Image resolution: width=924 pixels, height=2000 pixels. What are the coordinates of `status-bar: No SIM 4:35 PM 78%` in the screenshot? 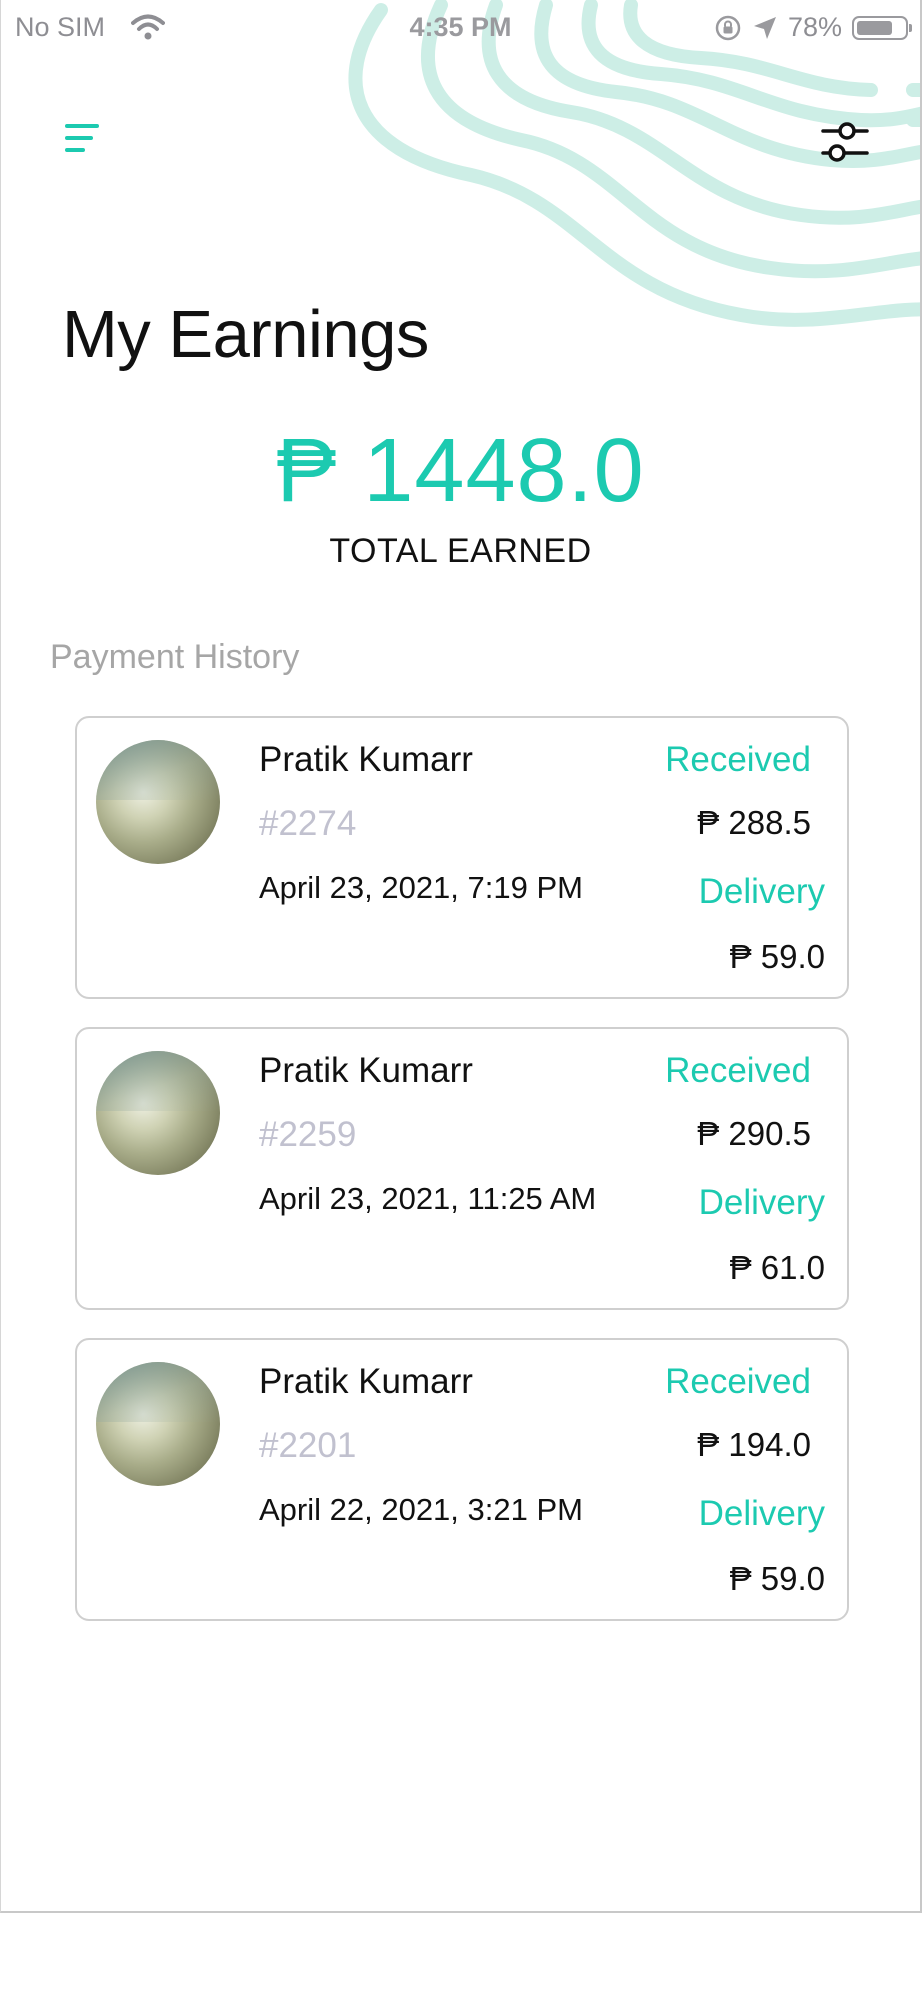 It's located at (460, 28).